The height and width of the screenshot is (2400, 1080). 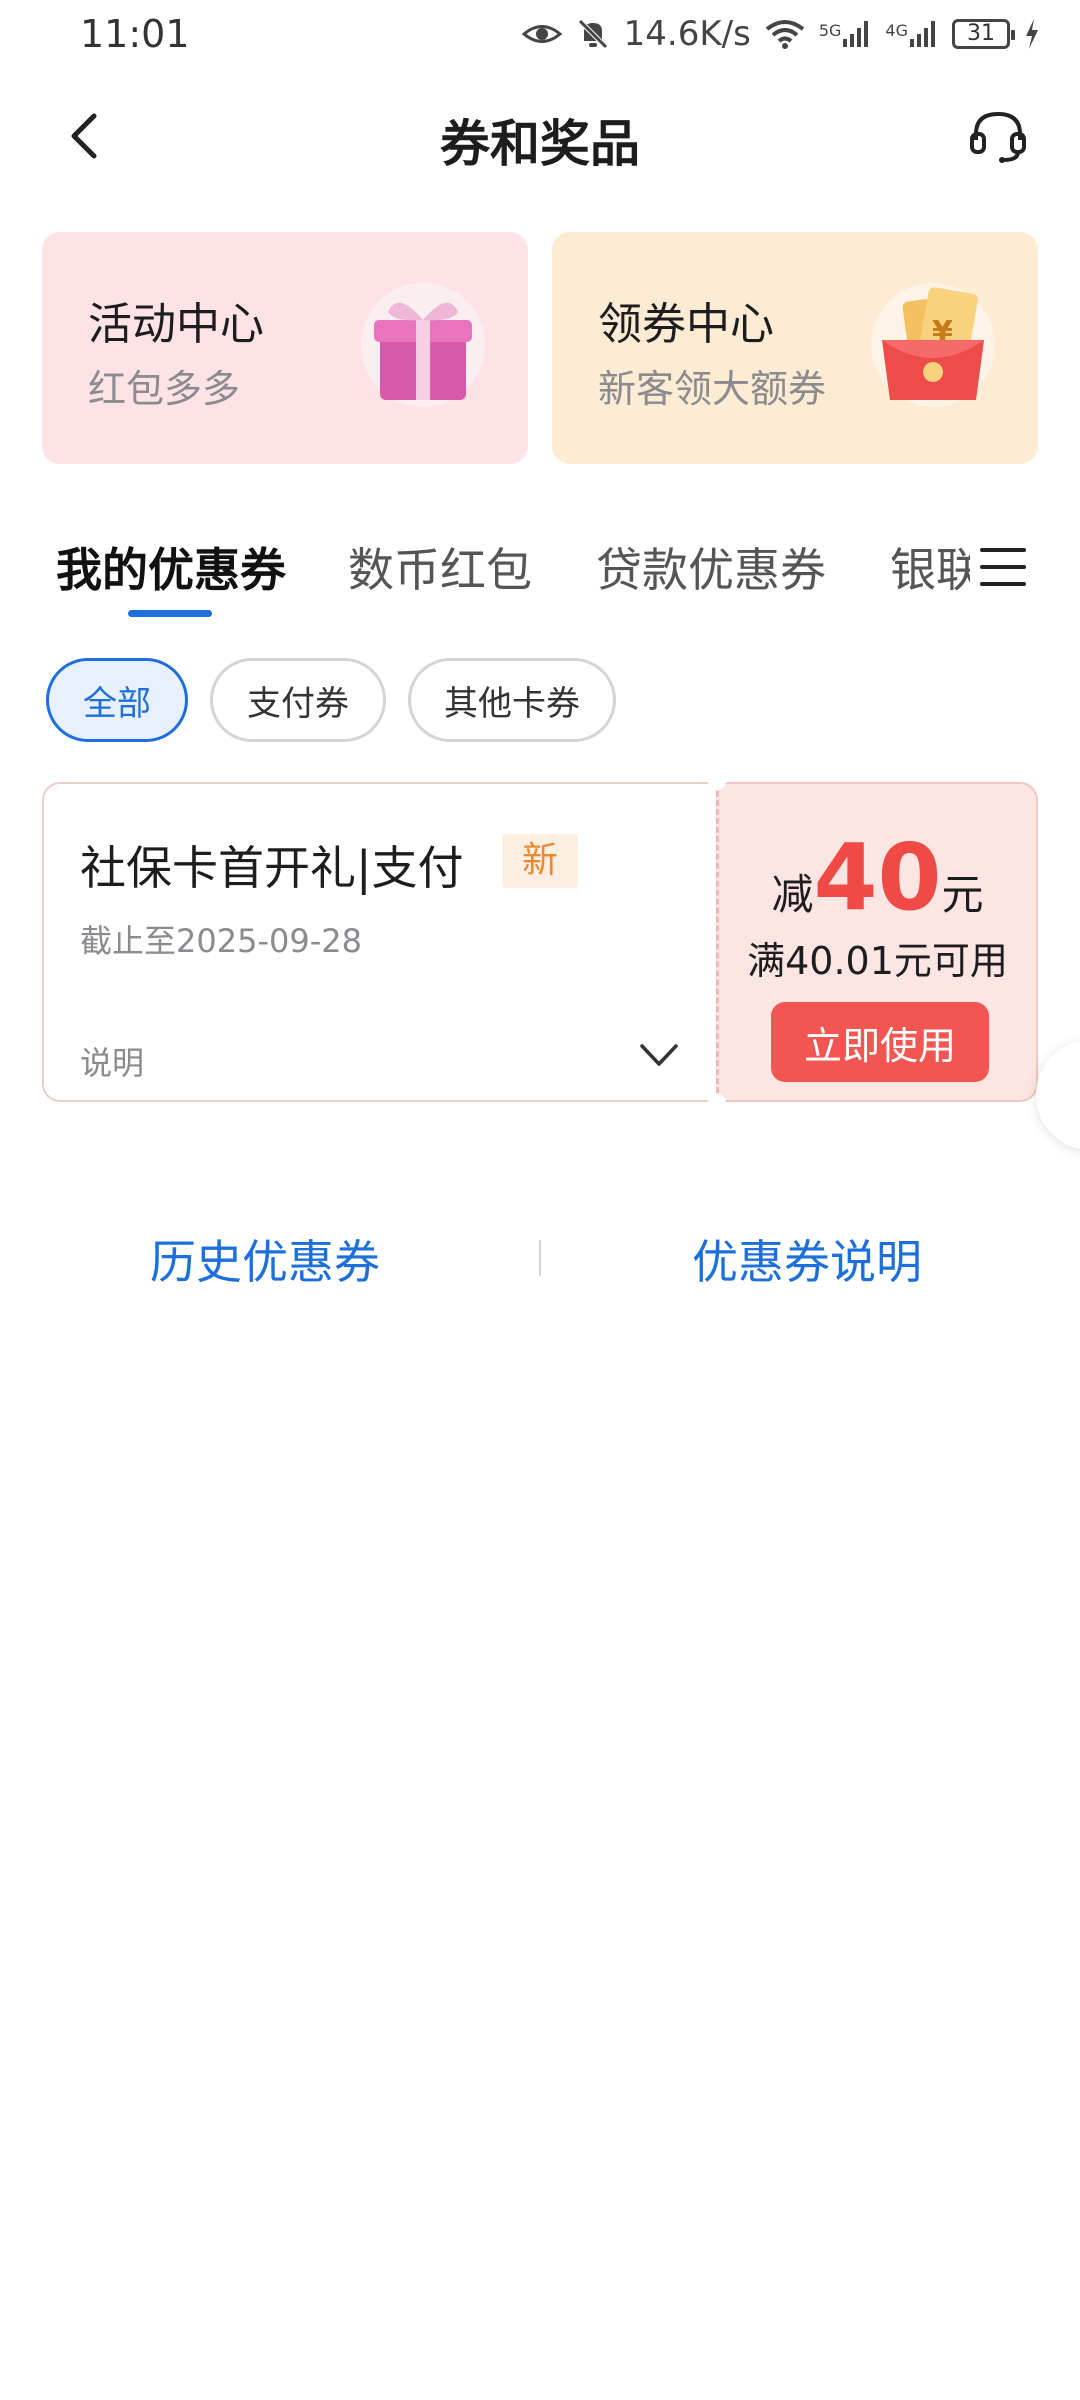 I want to click on wifi-icon, so click(x=785, y=34).